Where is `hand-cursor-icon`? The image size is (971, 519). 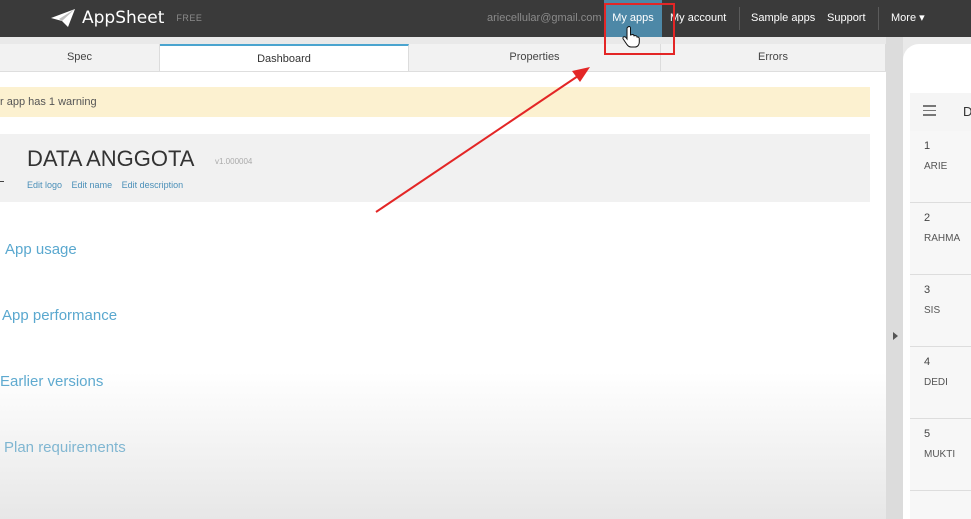 hand-cursor-icon is located at coordinates (631, 37).